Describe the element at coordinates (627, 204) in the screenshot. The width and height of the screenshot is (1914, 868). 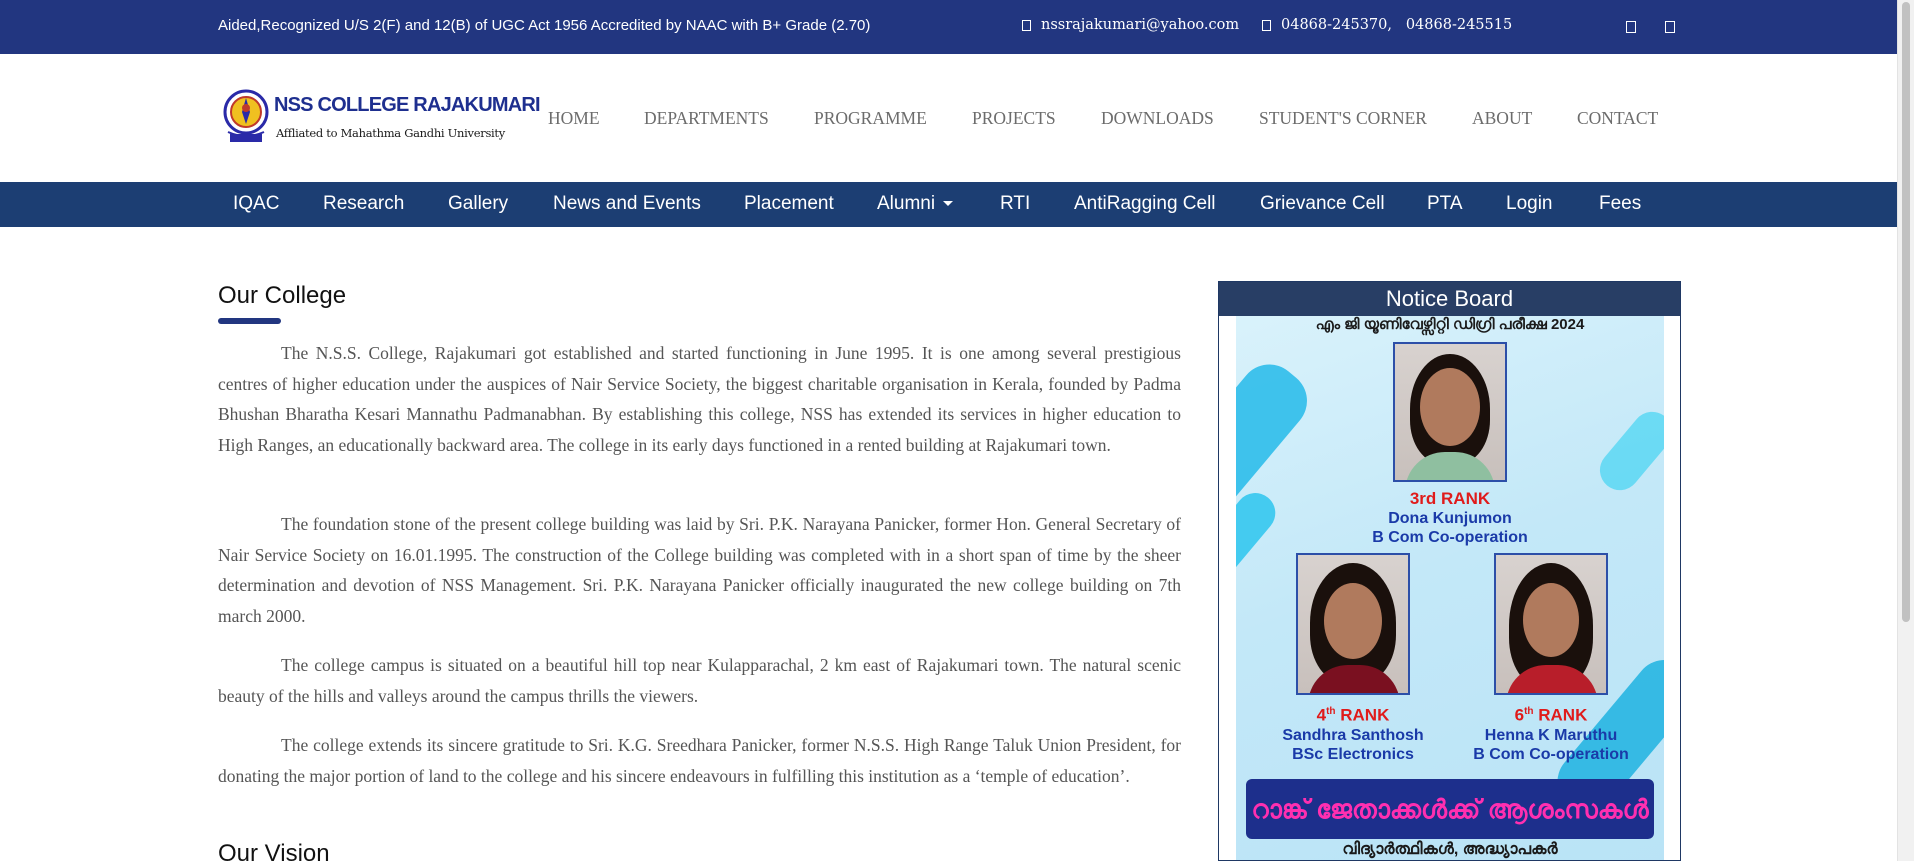
I see `nav-news-and-events: News and Events` at that location.